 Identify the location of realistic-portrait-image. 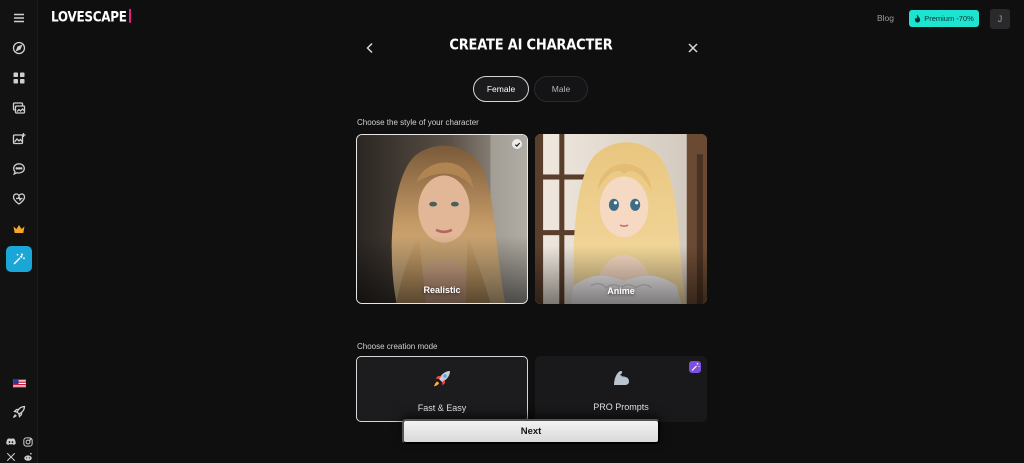
(442, 219).